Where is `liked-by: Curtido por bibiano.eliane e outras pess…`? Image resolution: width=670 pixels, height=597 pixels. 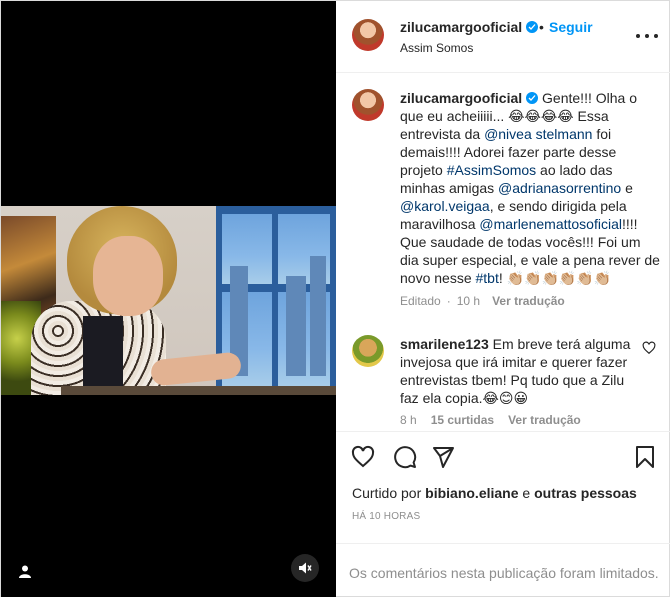
liked-by: Curtido por bibiano.eliane e outras pess… is located at coordinates (494, 493).